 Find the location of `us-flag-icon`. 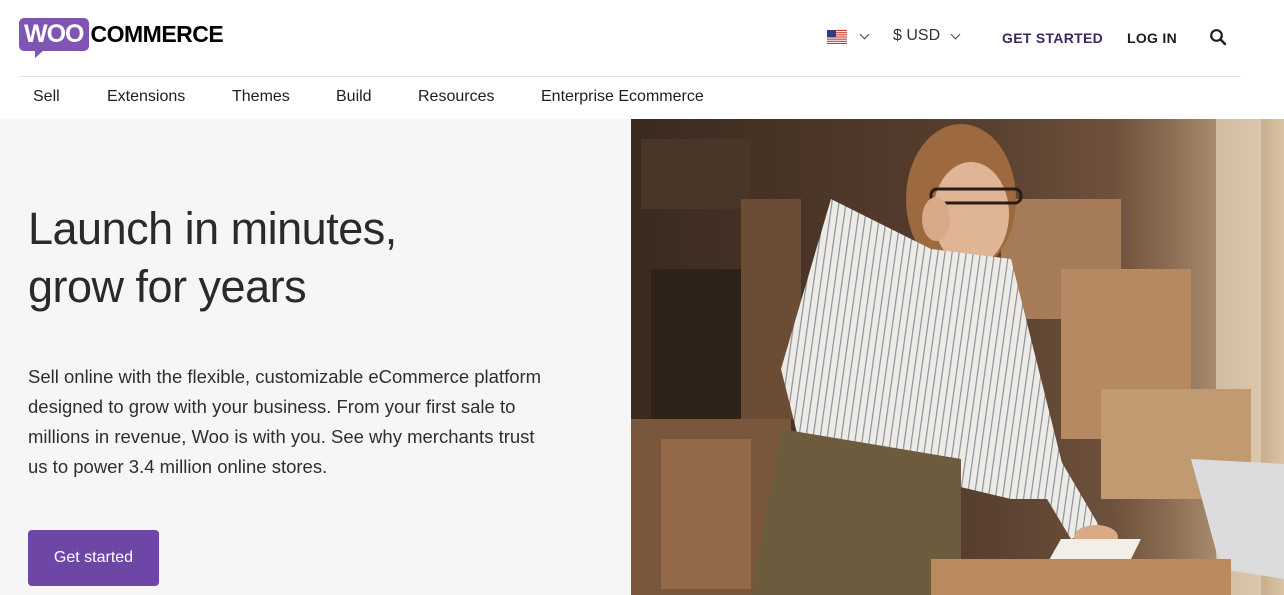

us-flag-icon is located at coordinates (837, 37).